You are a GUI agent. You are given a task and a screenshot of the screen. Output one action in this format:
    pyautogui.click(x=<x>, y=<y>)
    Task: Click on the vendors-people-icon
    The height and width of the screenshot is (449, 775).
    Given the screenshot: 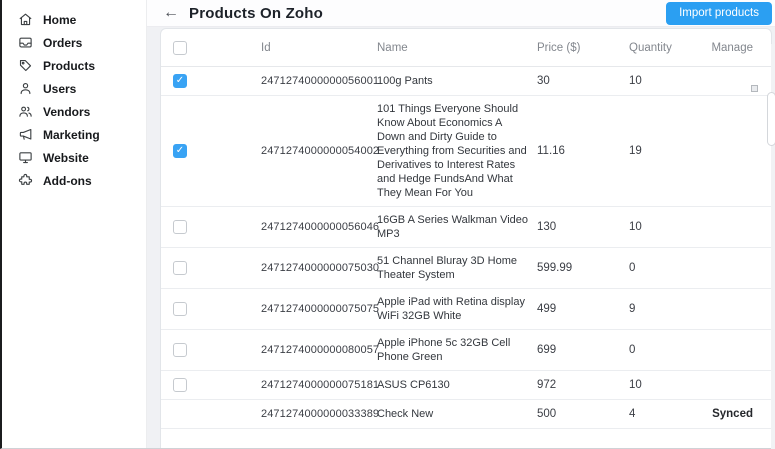 What is the action you would take?
    pyautogui.click(x=25, y=111)
    